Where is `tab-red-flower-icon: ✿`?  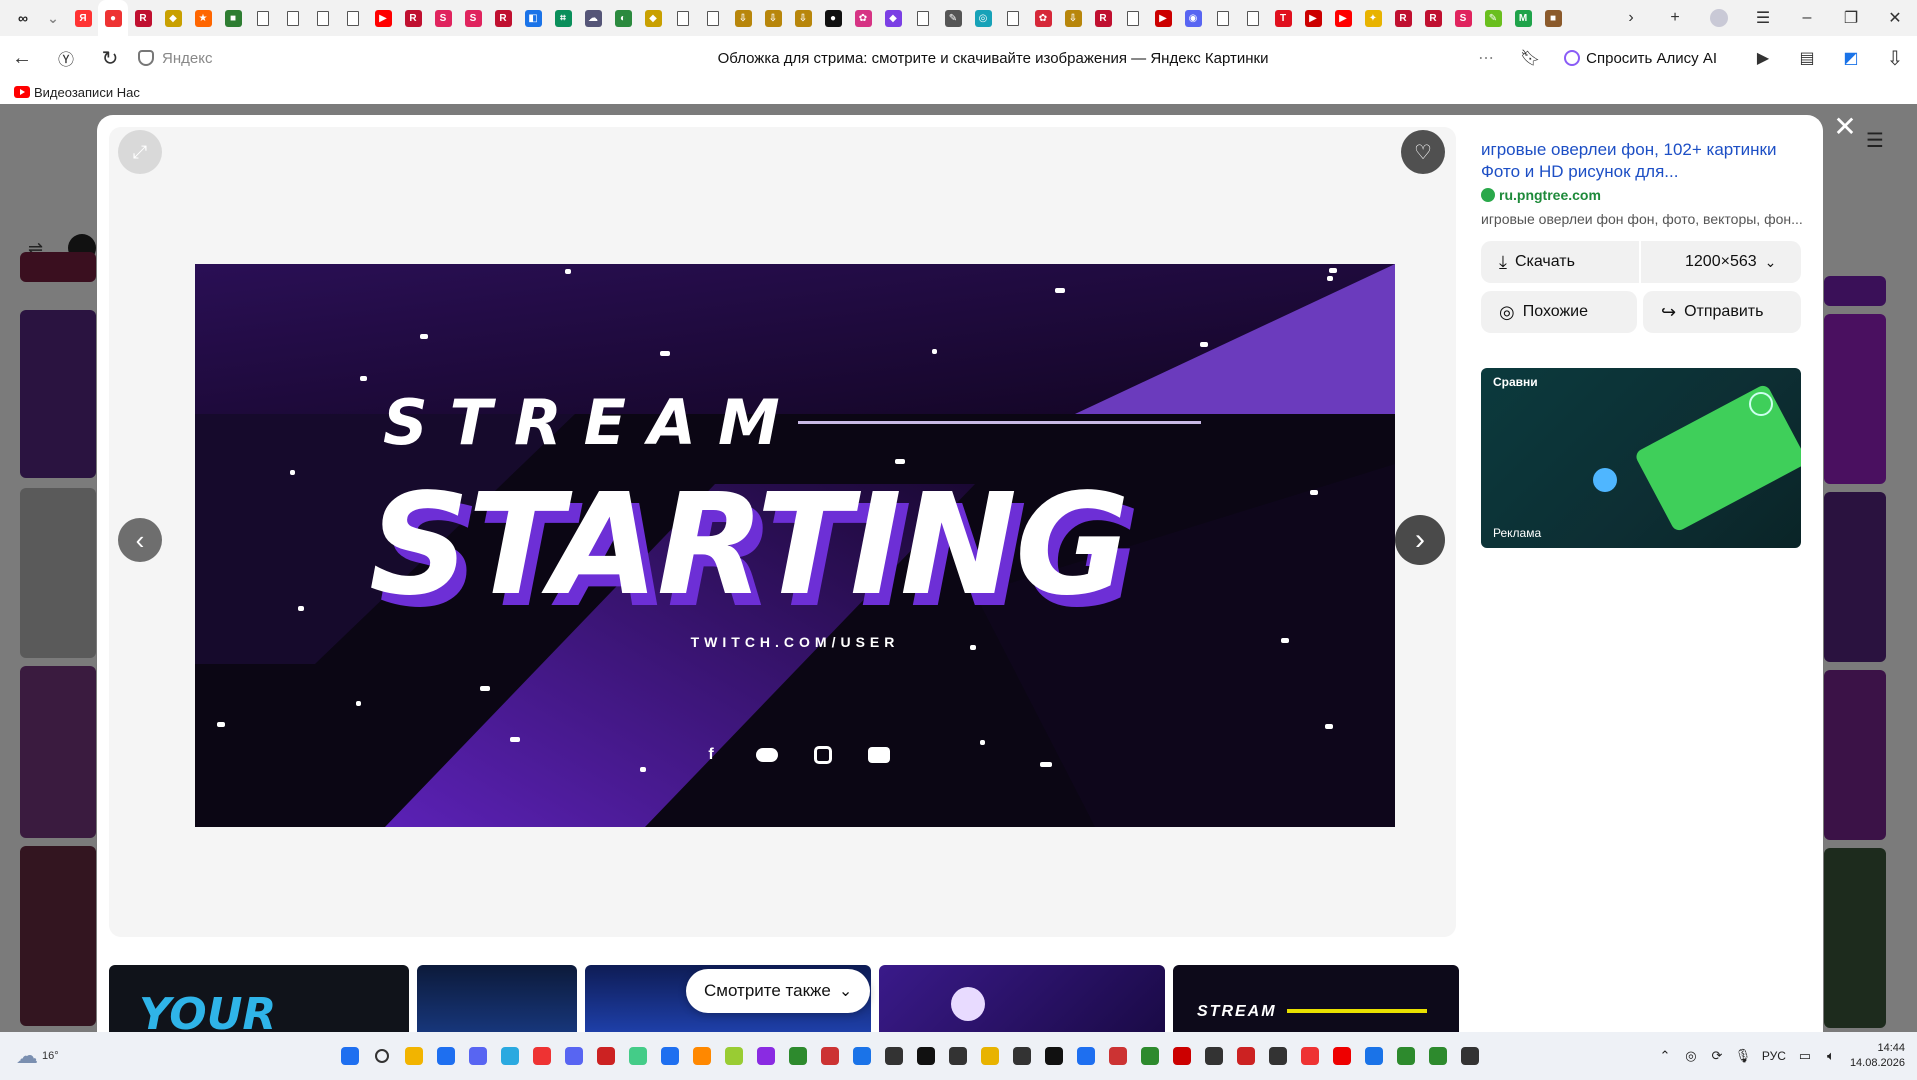
tab-red-flower-icon: ✿ is located at coordinates (1043, 18).